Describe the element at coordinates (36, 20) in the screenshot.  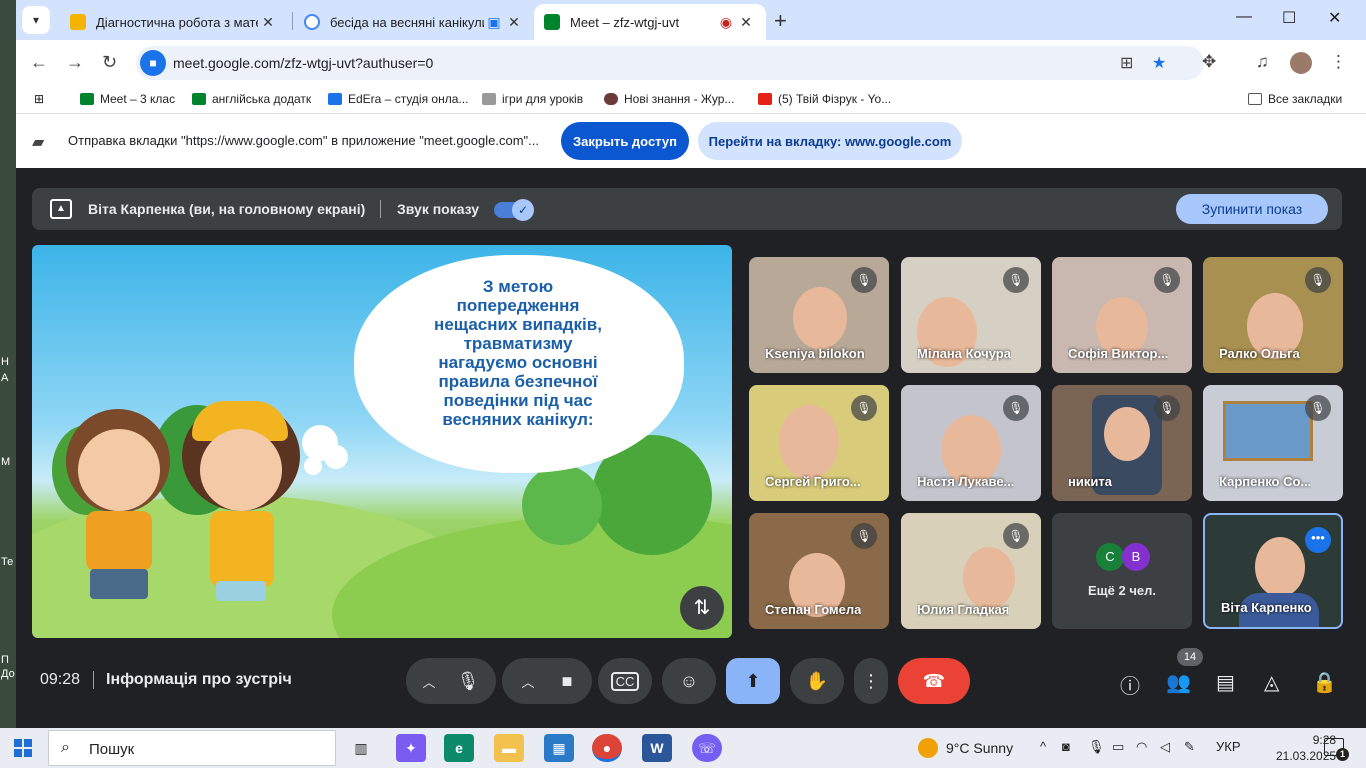
I see `tab-search-button: ▾` at that location.